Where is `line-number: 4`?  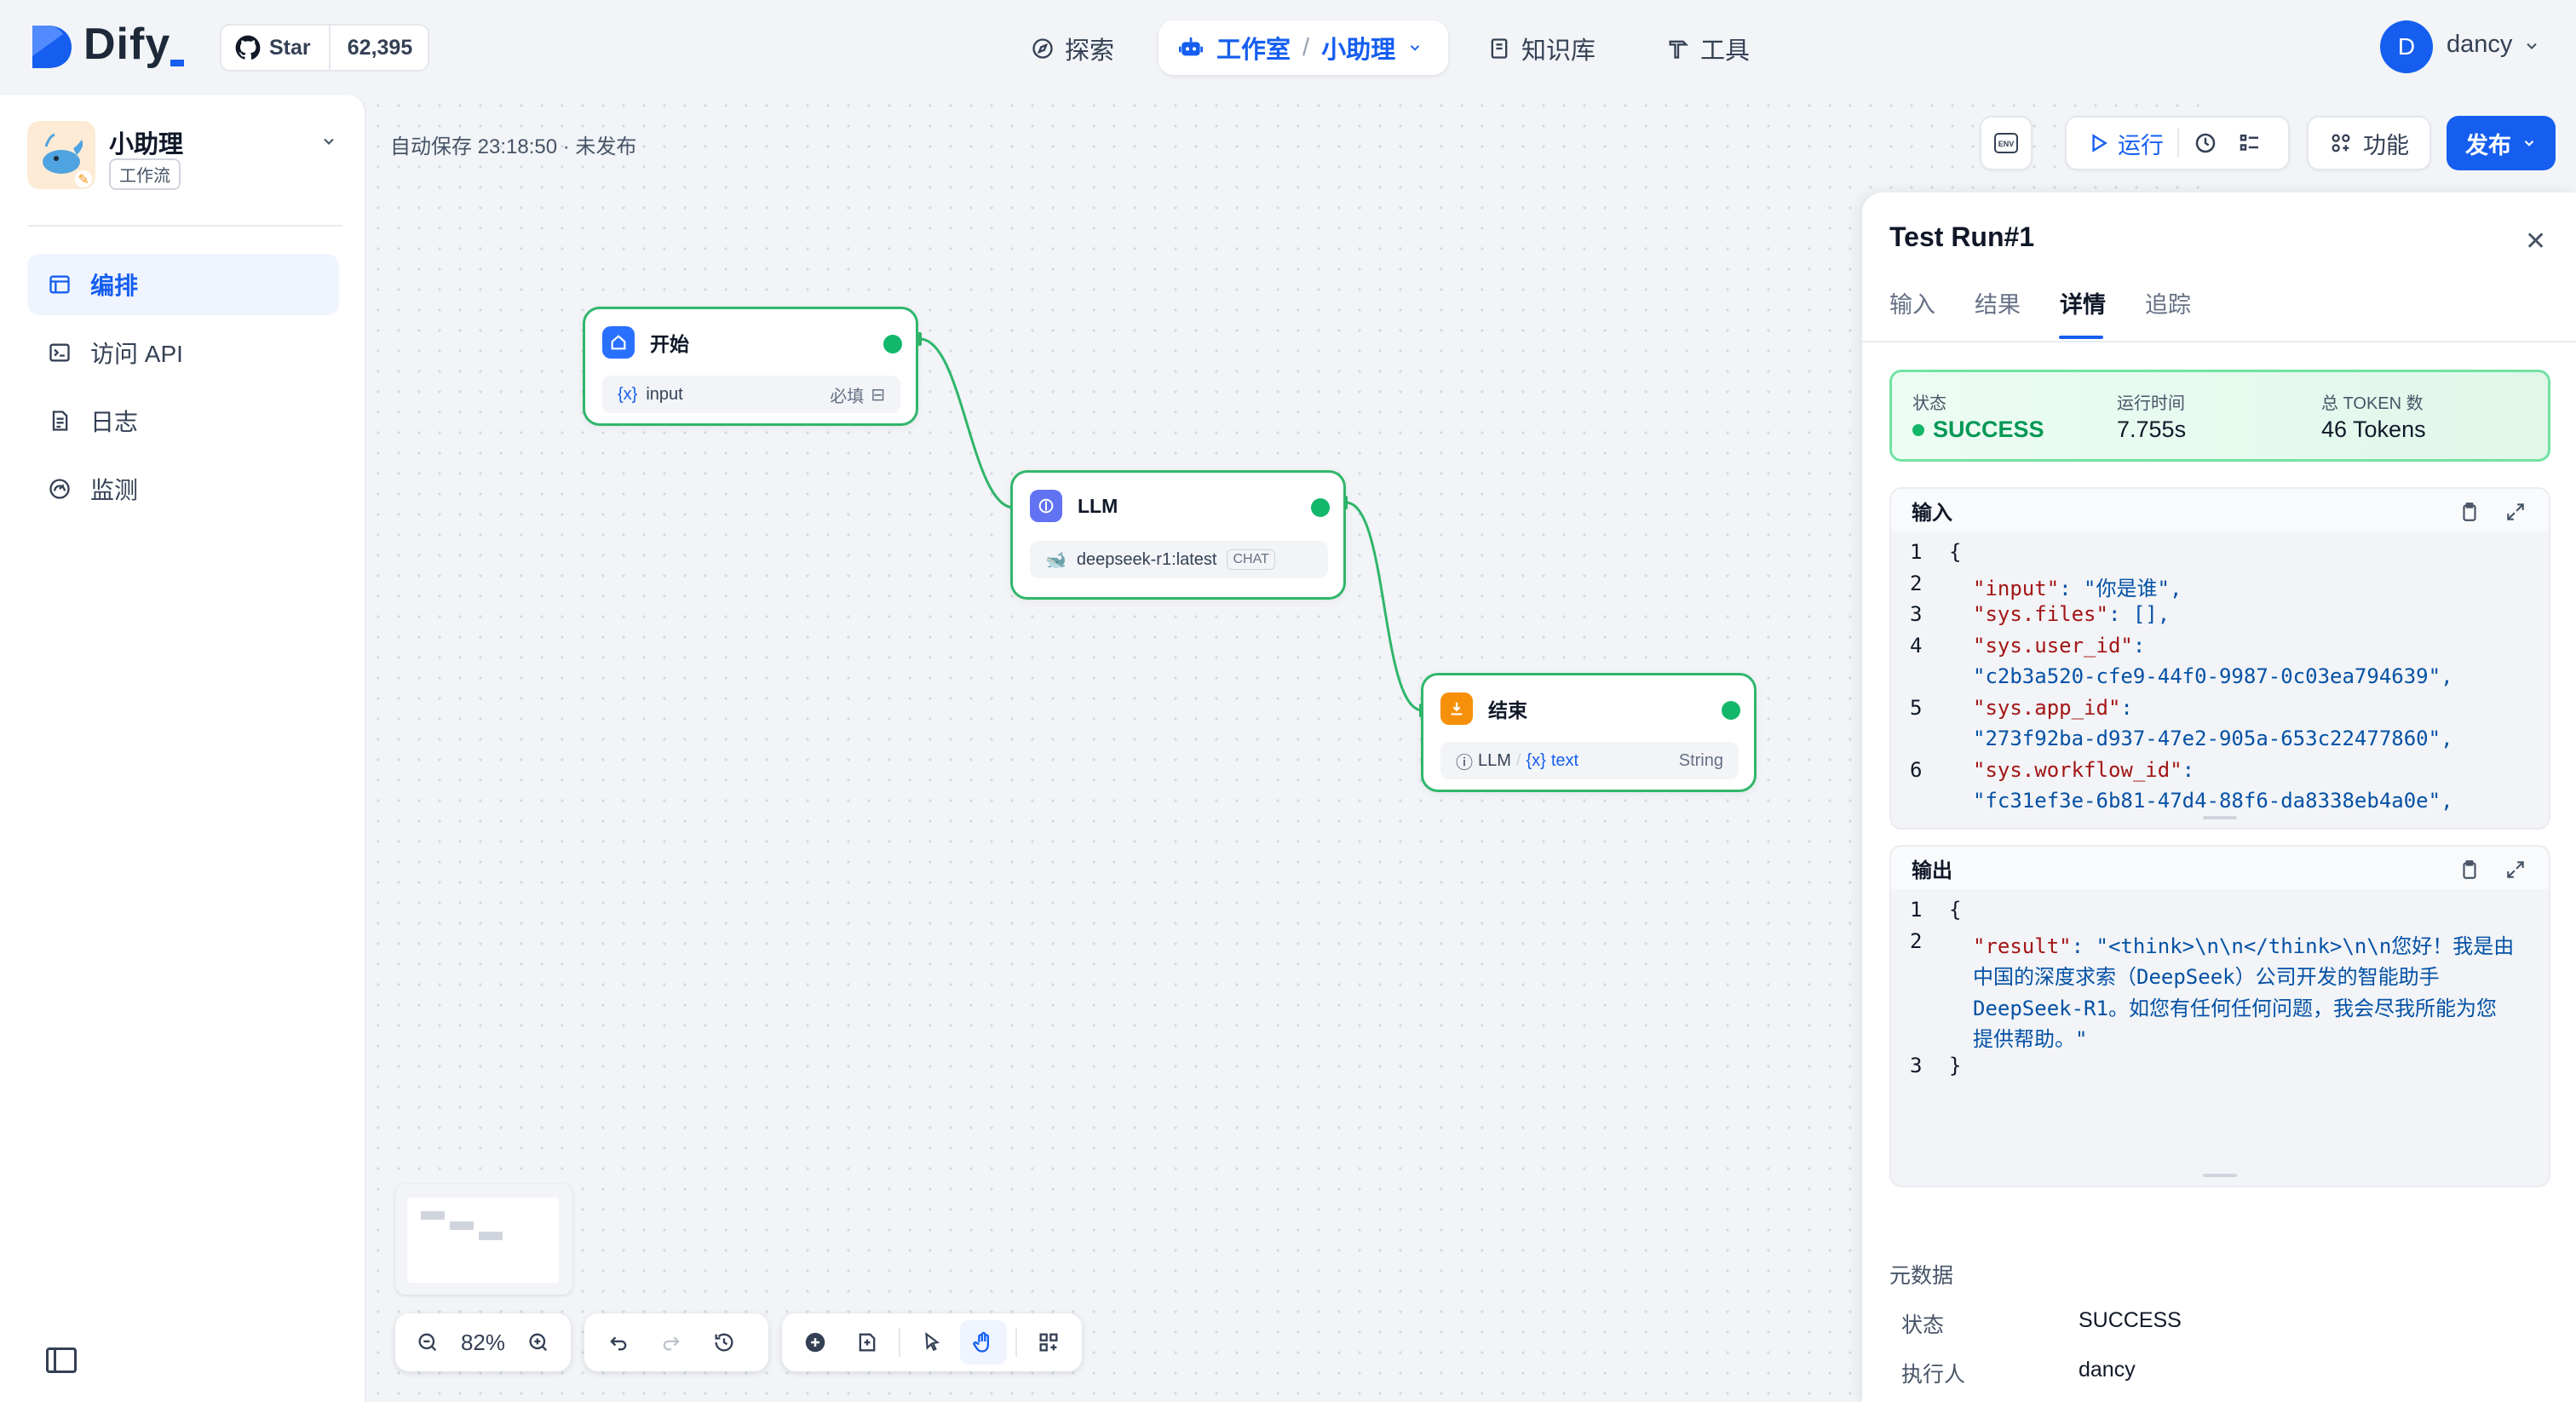 line-number: 4 is located at coordinates (1916, 645).